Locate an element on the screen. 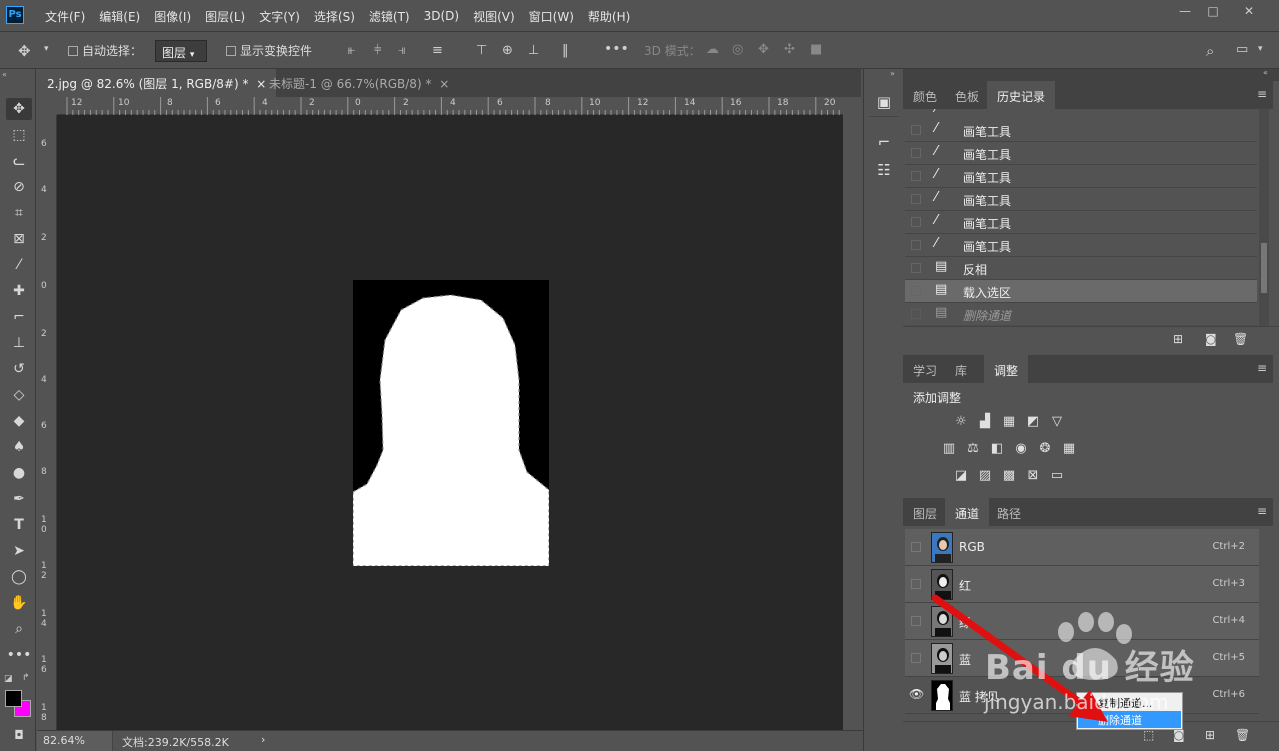  status-menu-arrow-icon: › is located at coordinates (263, 739).